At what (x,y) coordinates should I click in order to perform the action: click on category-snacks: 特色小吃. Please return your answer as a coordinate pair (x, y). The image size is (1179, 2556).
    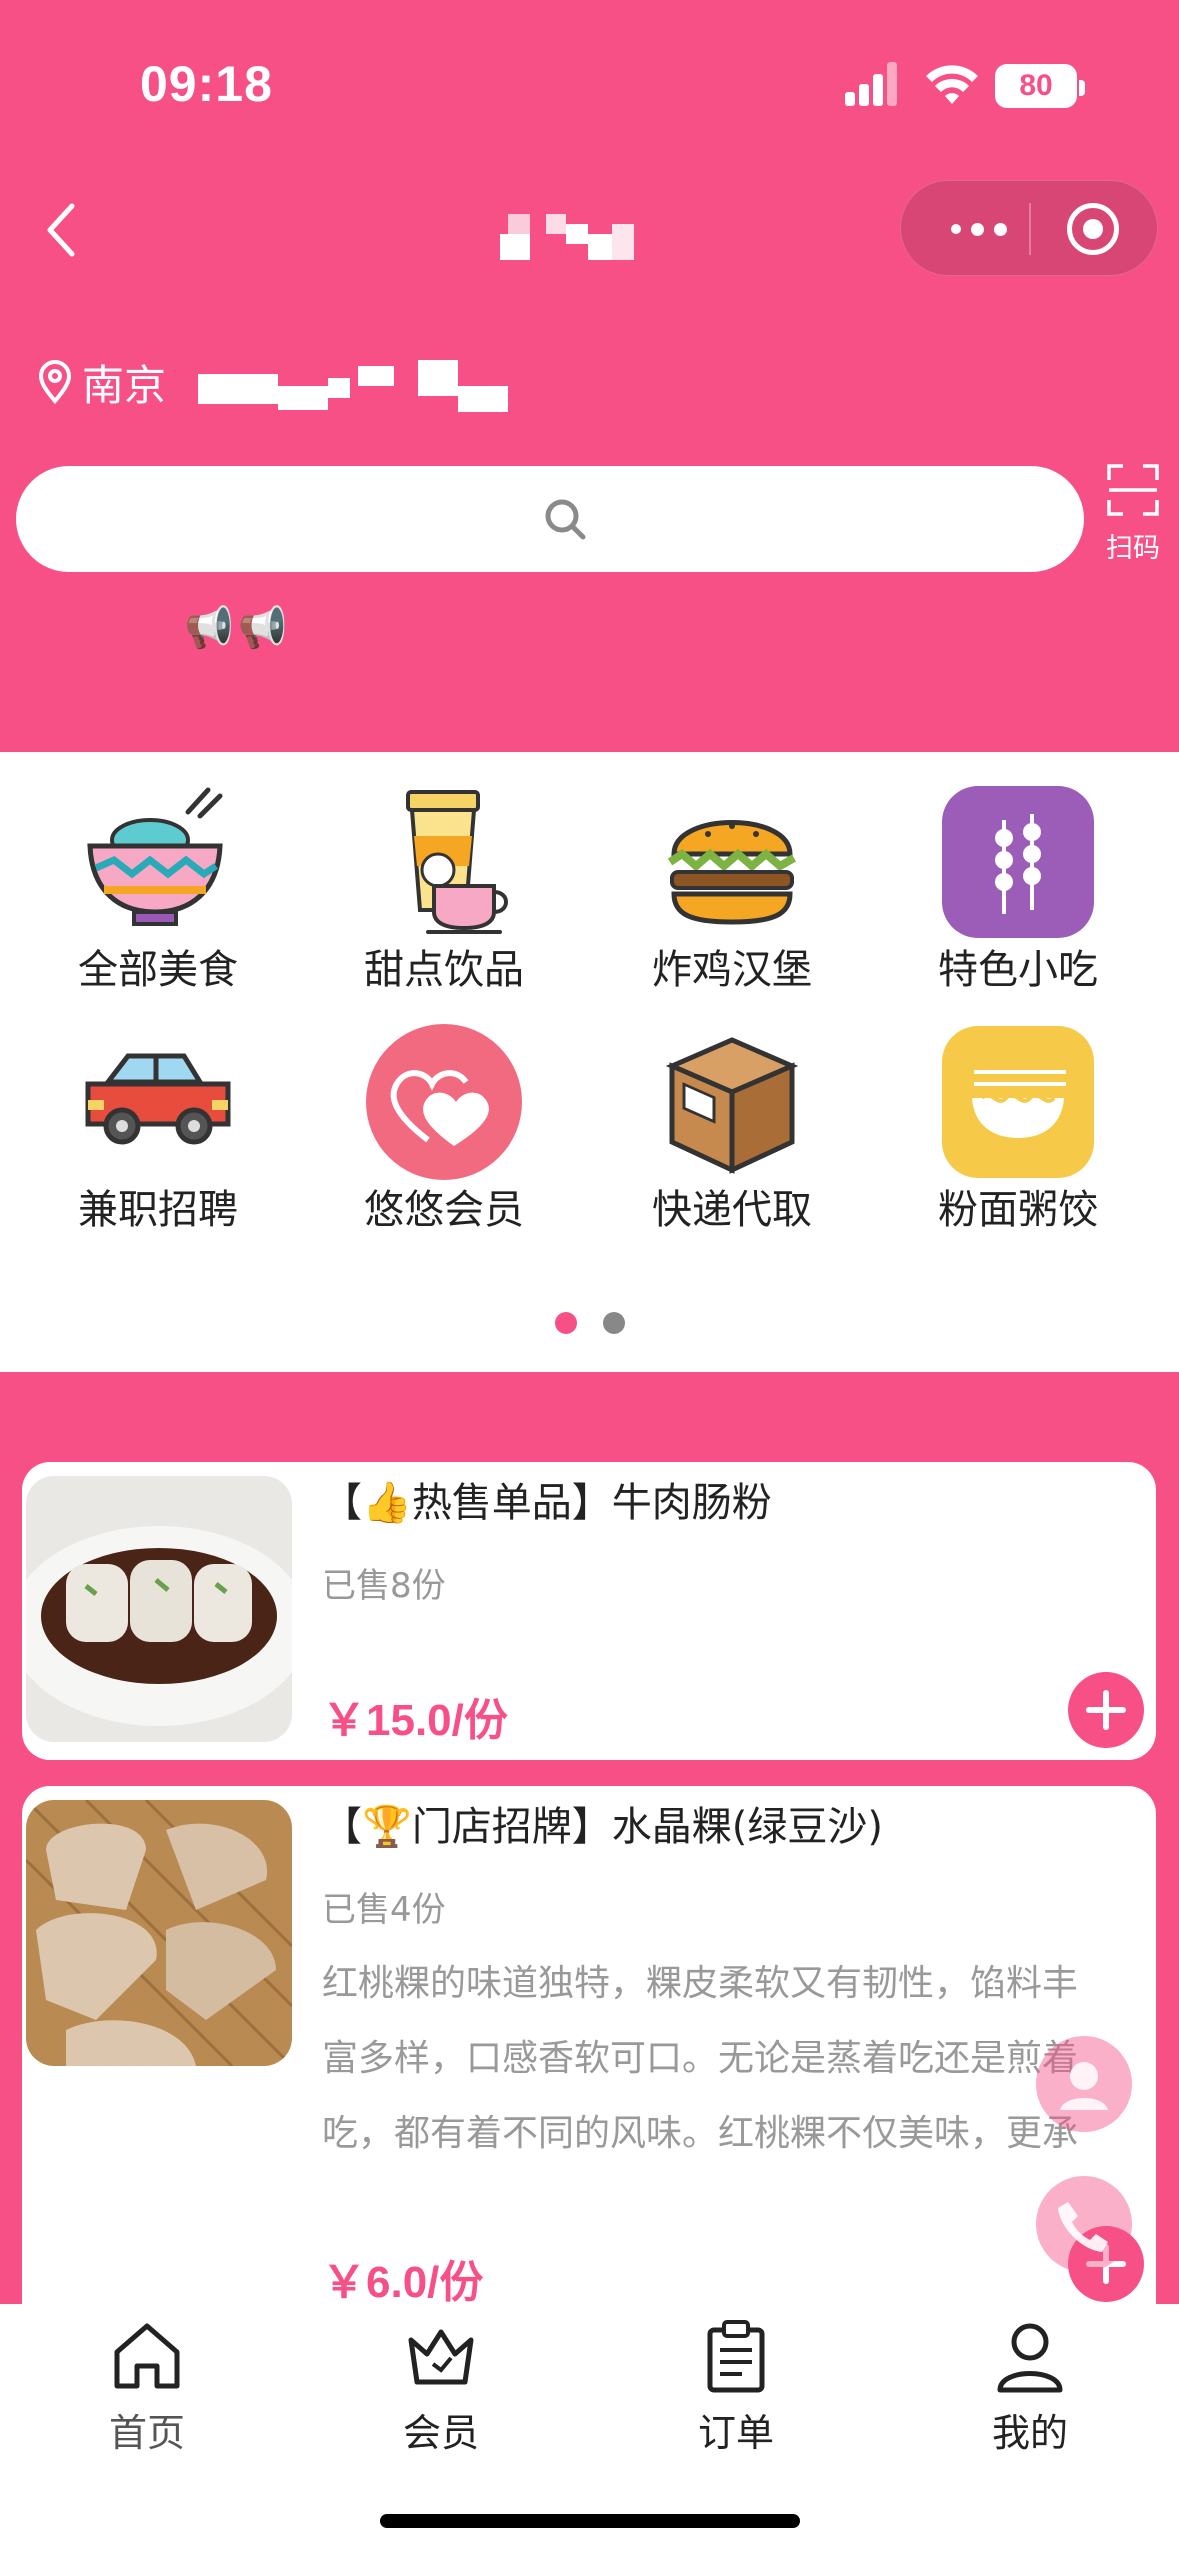
    Looking at the image, I should click on (1018, 872).